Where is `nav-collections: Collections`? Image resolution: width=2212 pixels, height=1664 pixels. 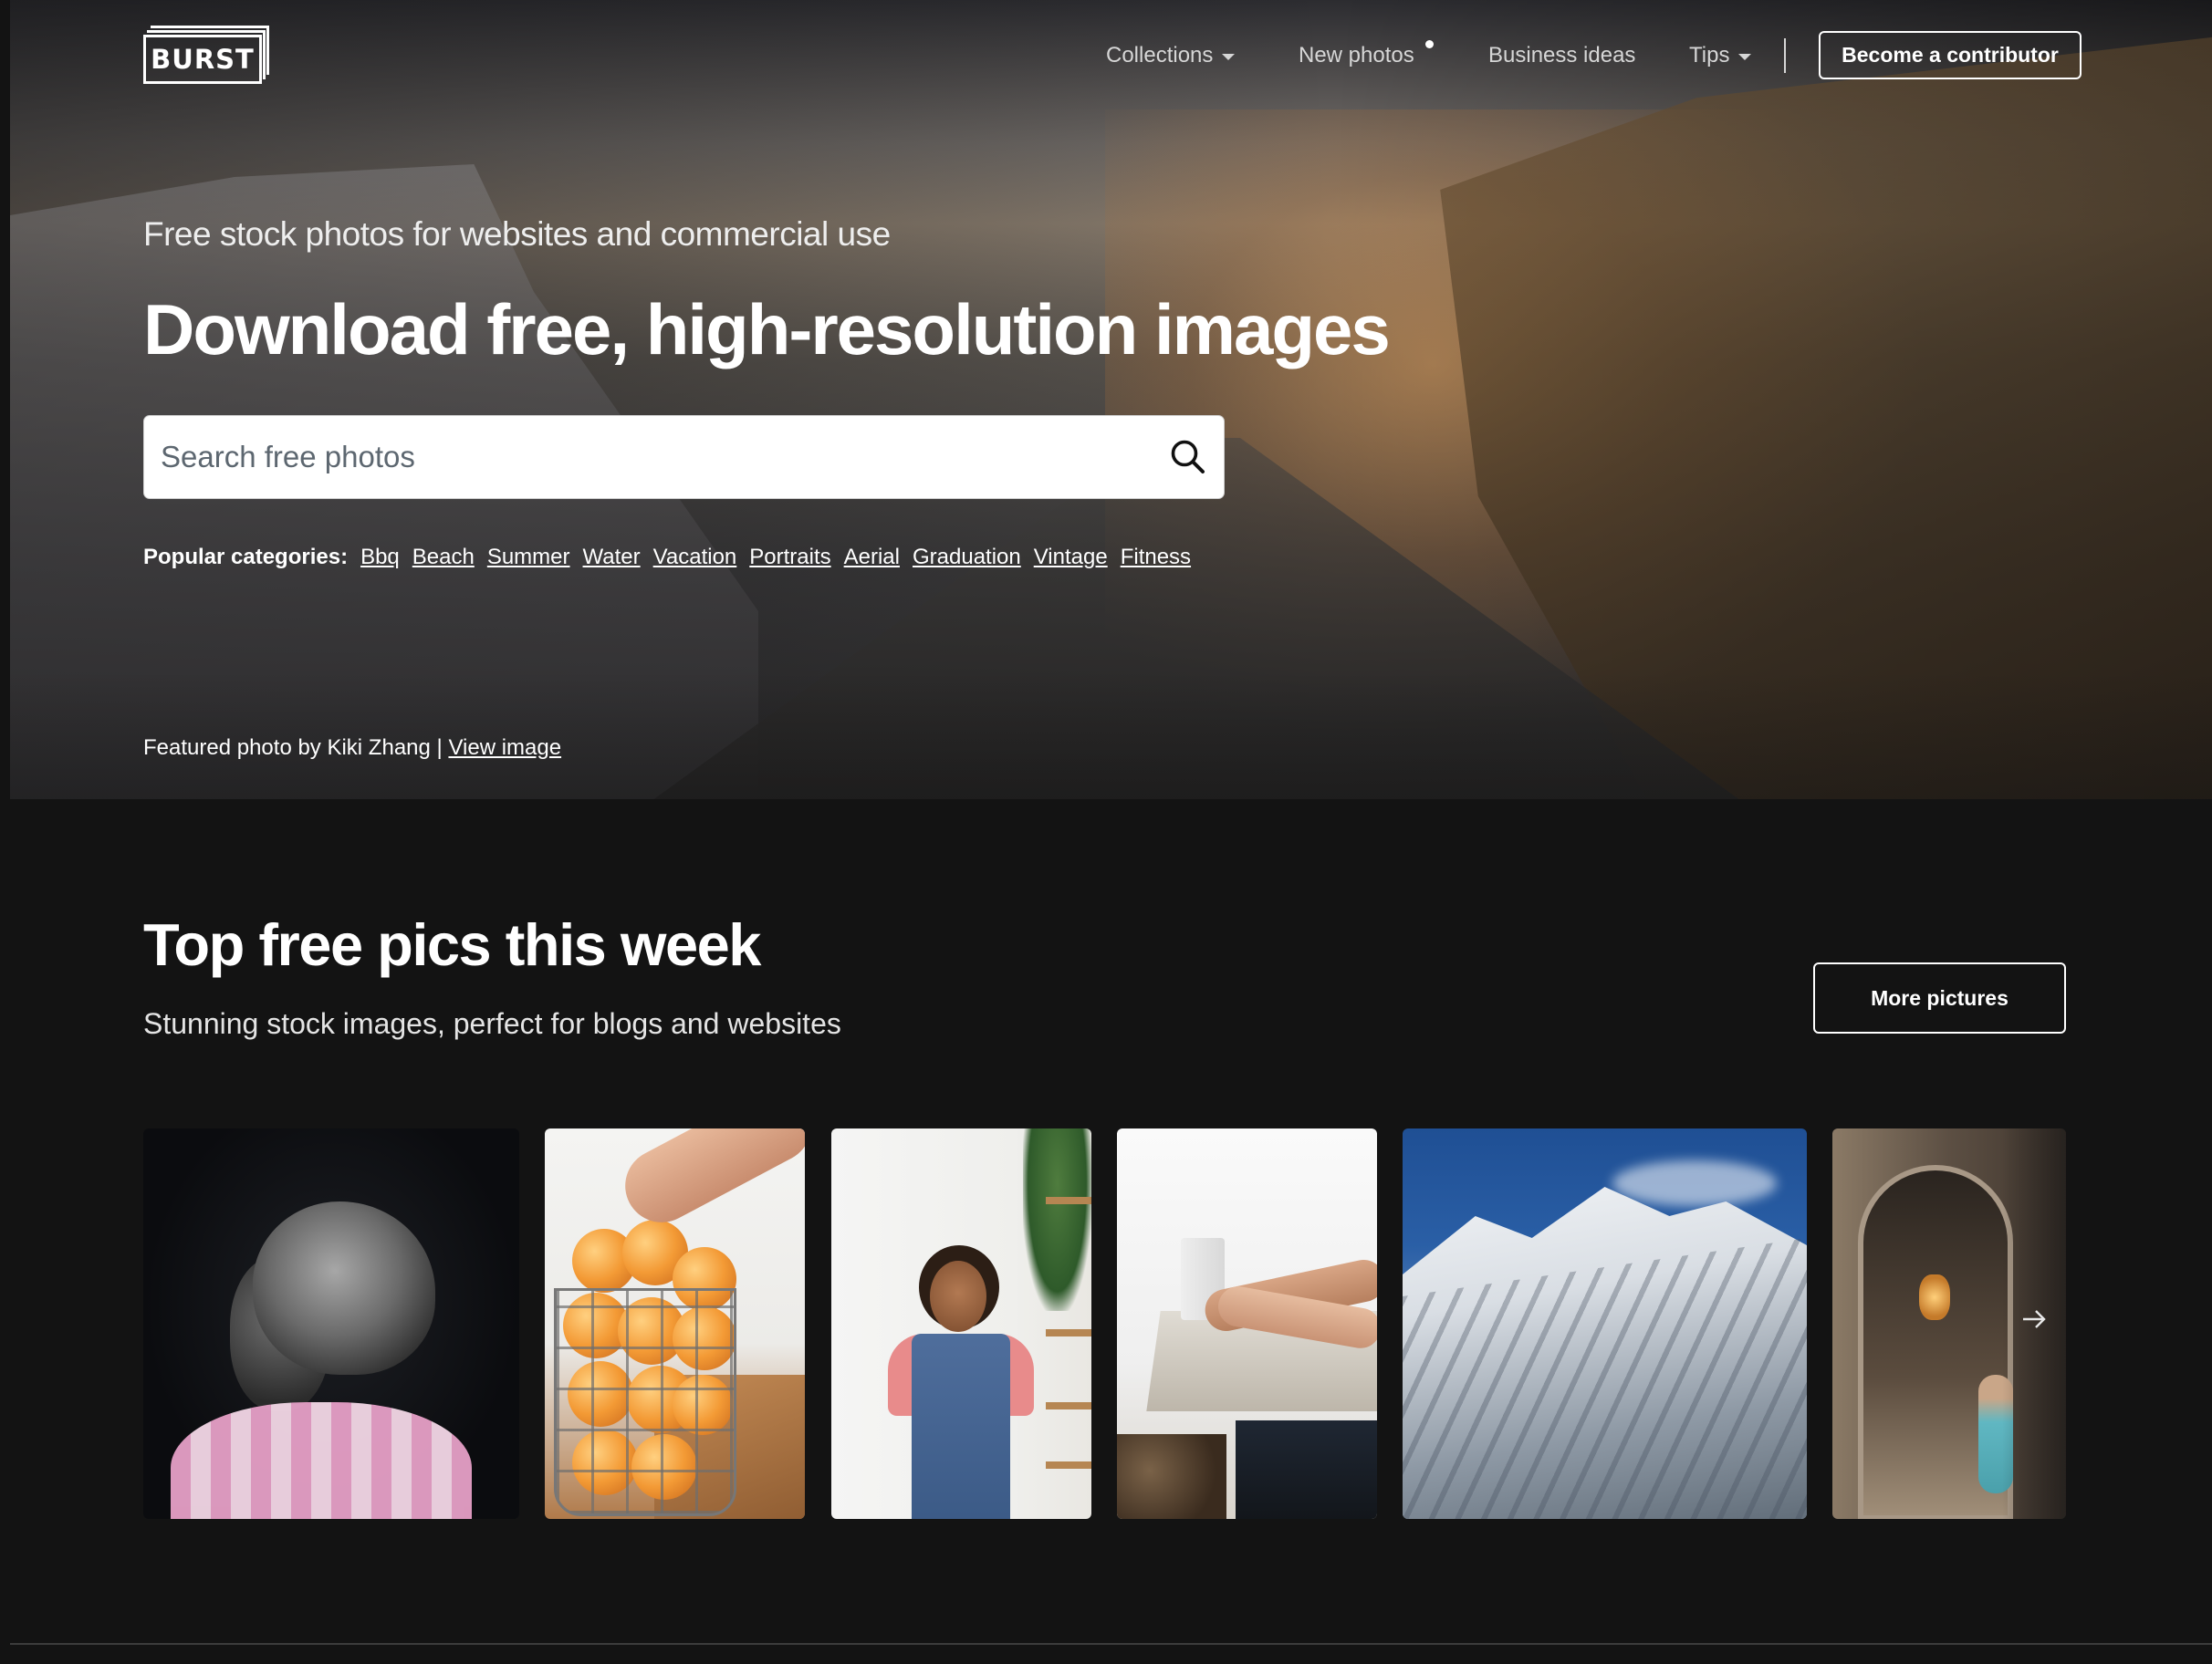 nav-collections: Collections is located at coordinates (1171, 56).